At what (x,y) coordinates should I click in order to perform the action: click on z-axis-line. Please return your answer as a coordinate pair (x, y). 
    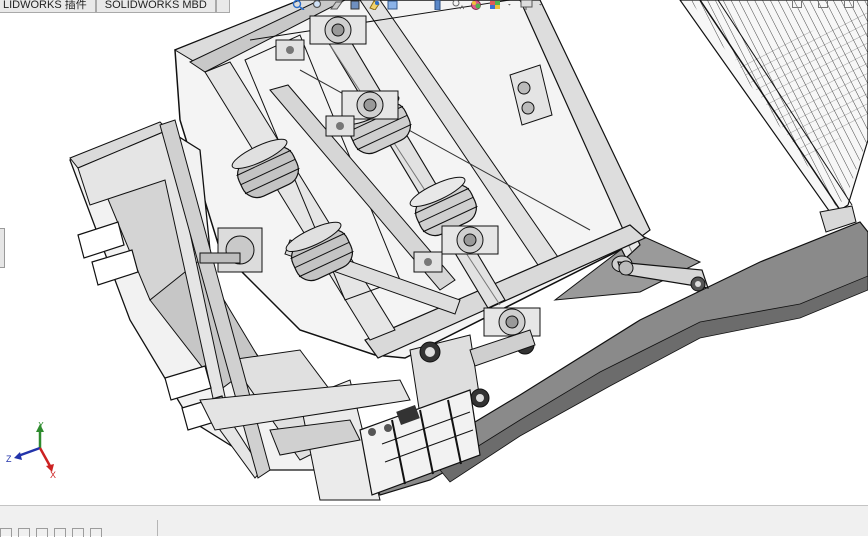
    Looking at the image, I should click on (29, 452).